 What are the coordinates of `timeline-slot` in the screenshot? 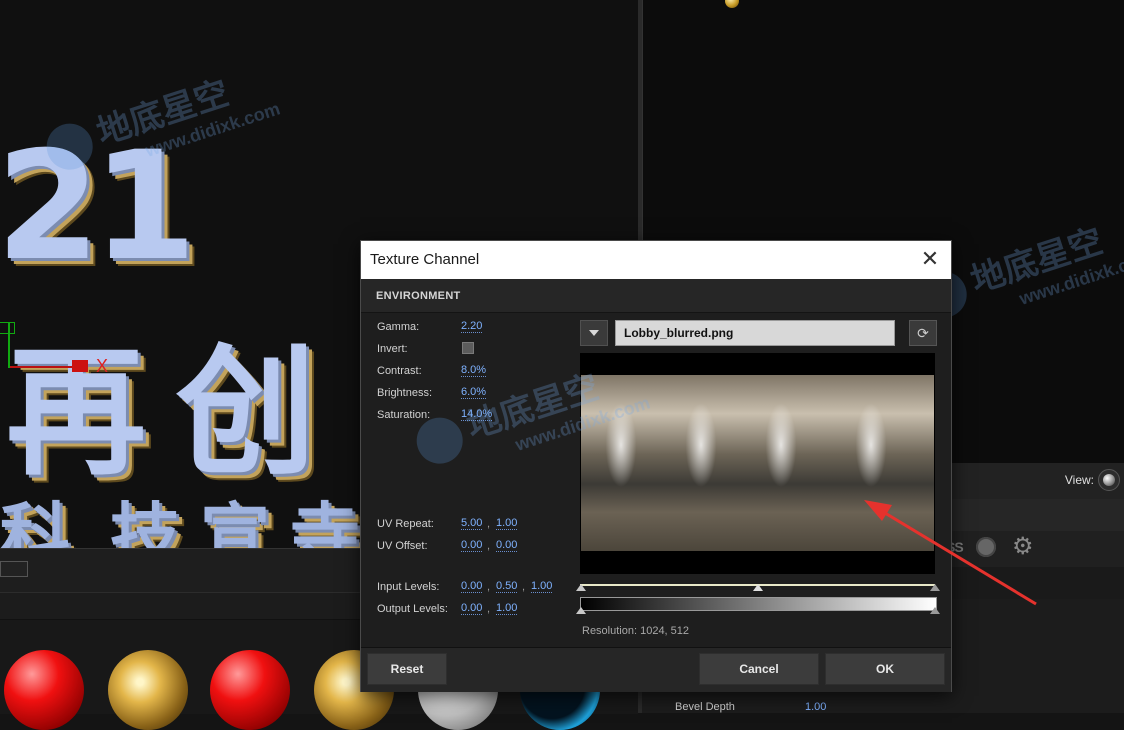 It's located at (14, 569).